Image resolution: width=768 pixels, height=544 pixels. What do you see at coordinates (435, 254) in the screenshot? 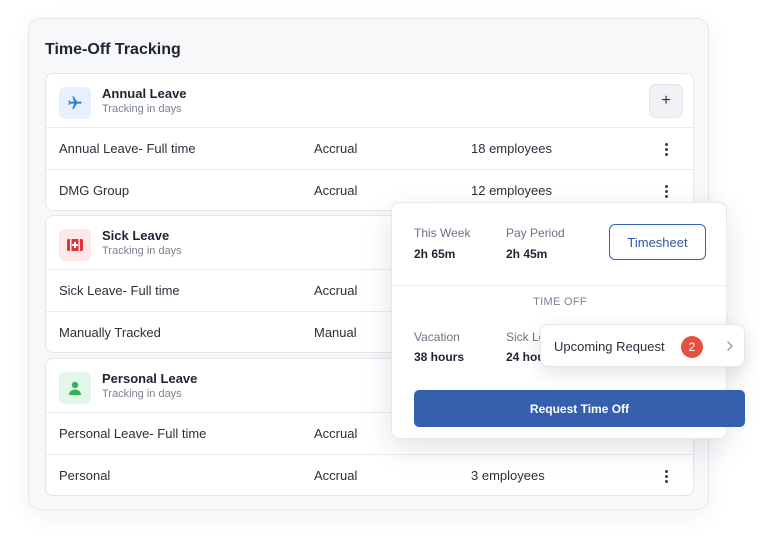
I see `this-week-value: 2h 65m` at bounding box center [435, 254].